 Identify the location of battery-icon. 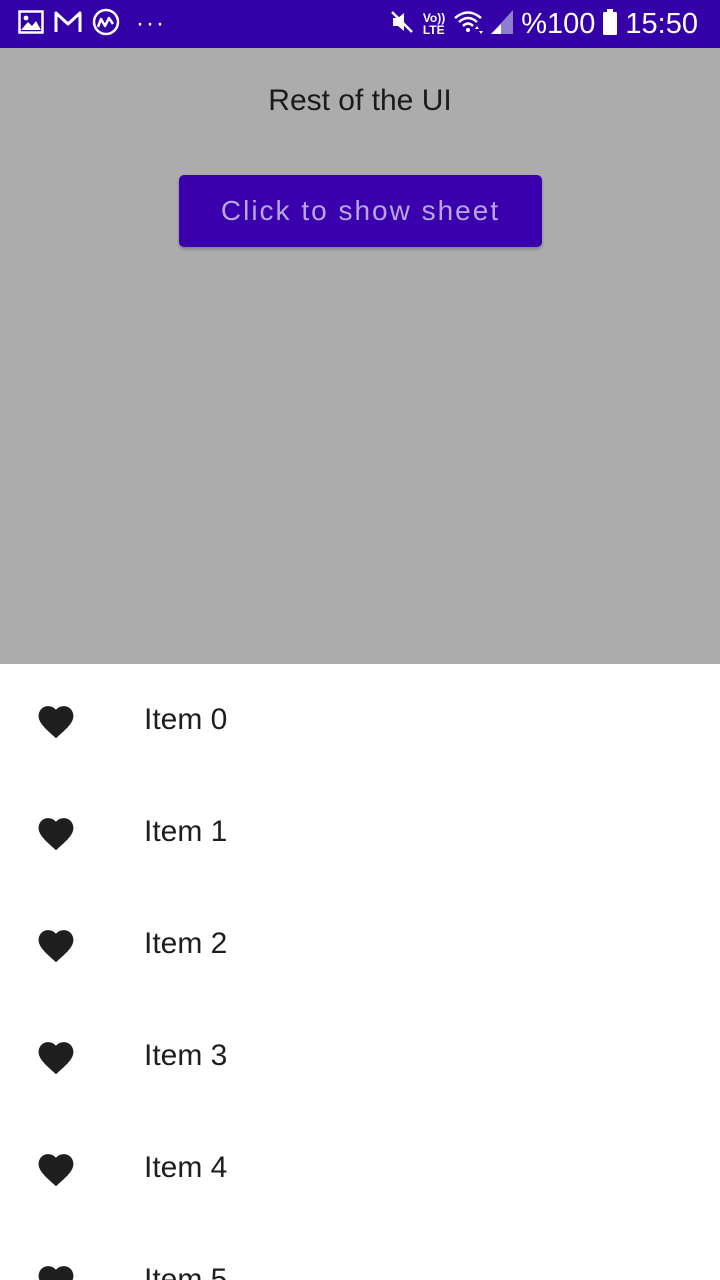
(610, 24).